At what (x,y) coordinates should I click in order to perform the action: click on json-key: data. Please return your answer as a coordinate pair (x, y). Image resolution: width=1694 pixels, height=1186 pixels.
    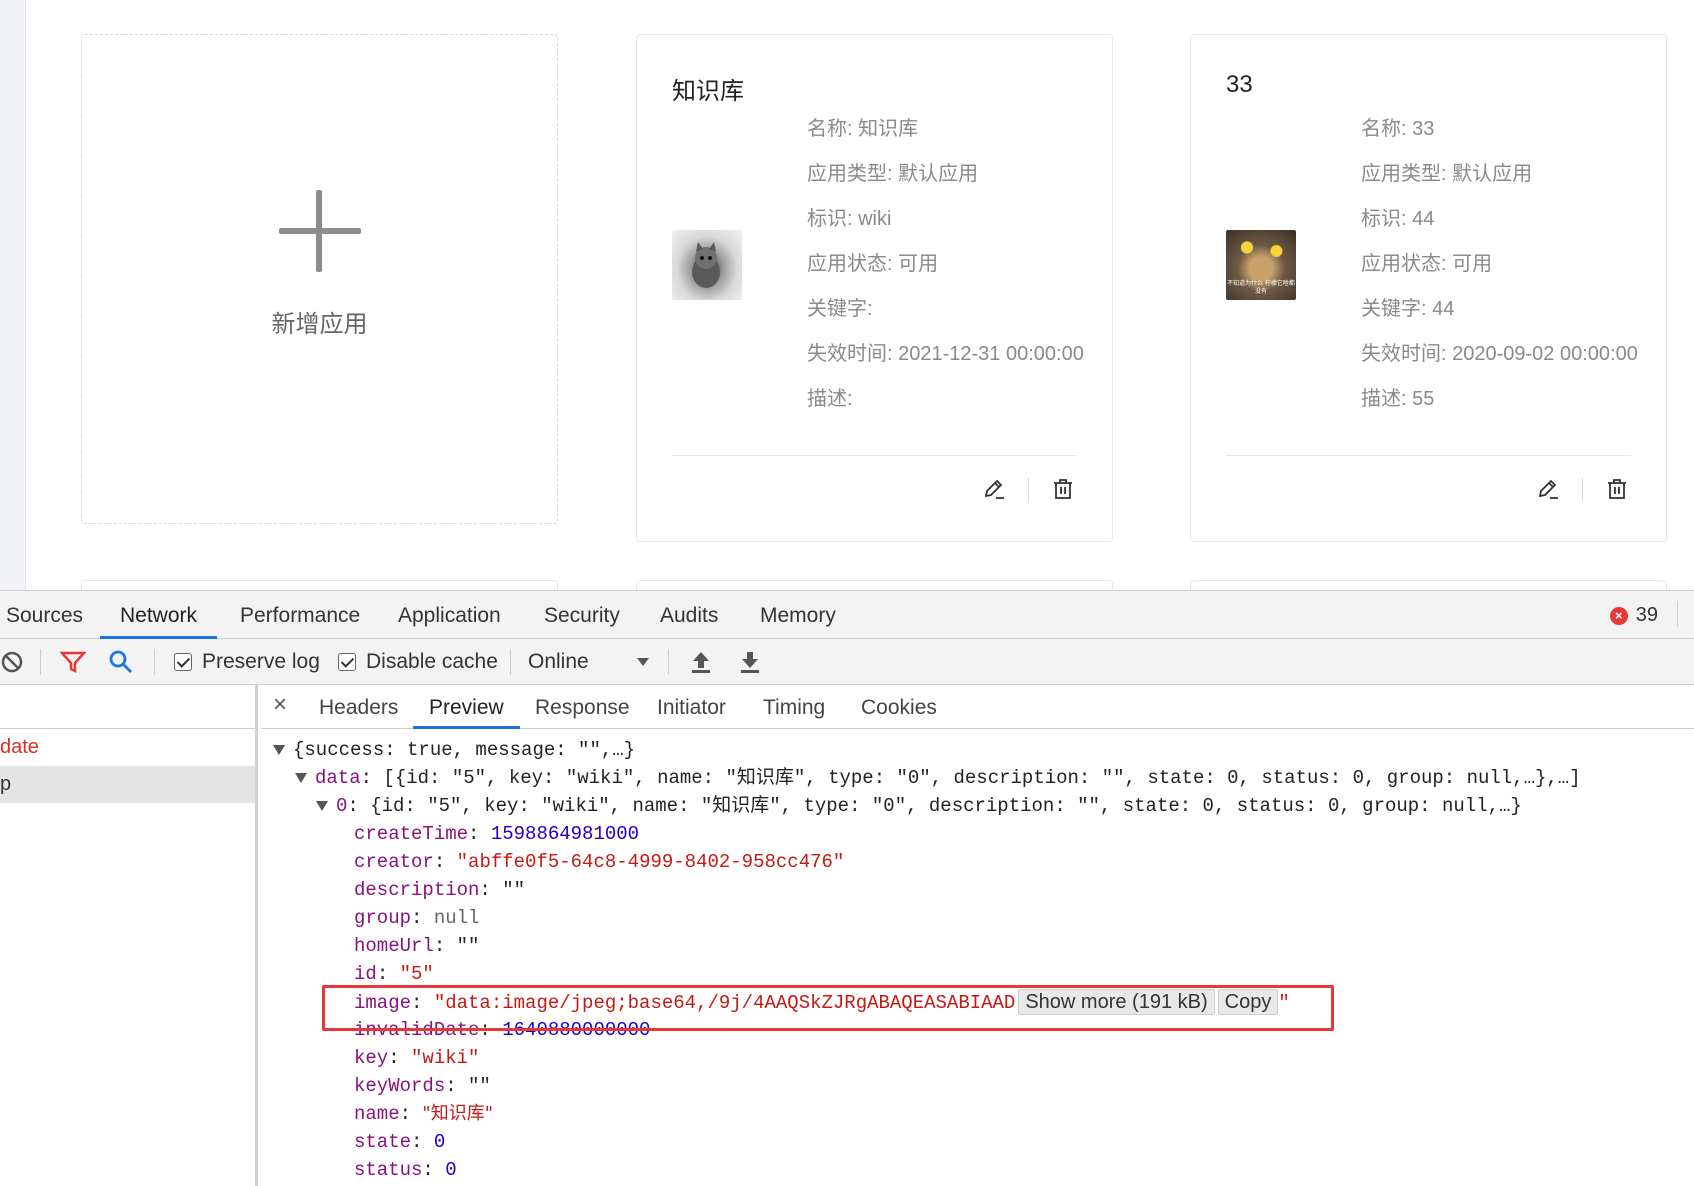
    Looking at the image, I should click on (338, 778).